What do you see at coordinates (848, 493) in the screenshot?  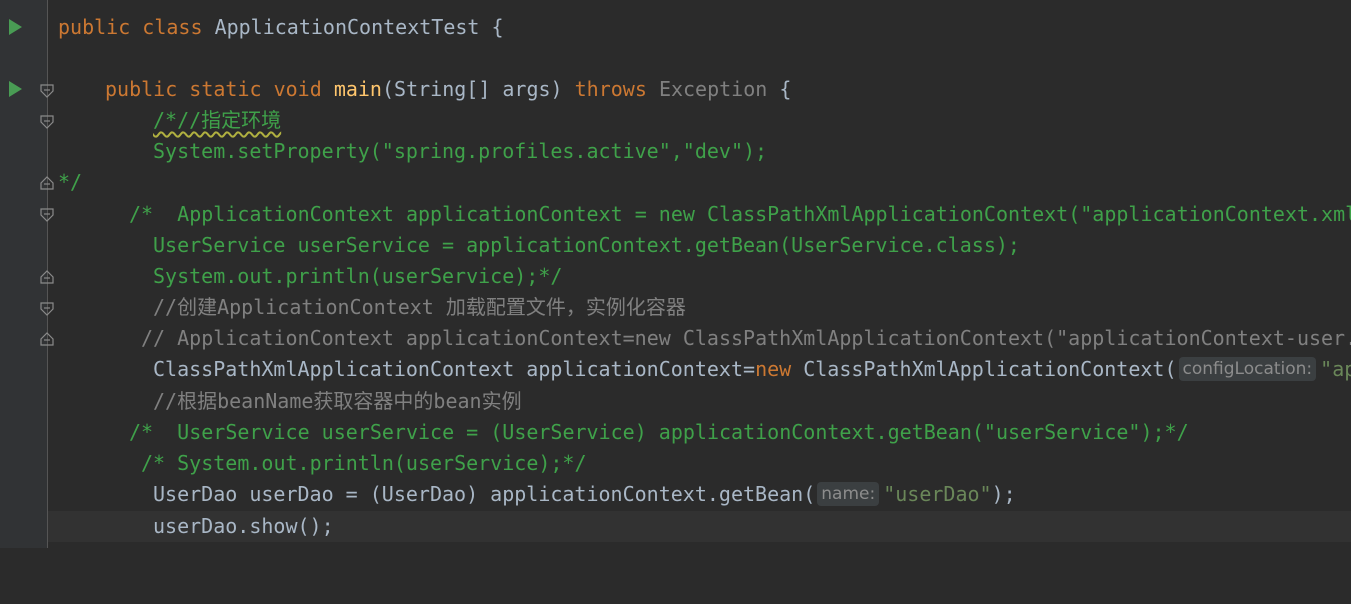 I see `parameter-hint: name:` at bounding box center [848, 493].